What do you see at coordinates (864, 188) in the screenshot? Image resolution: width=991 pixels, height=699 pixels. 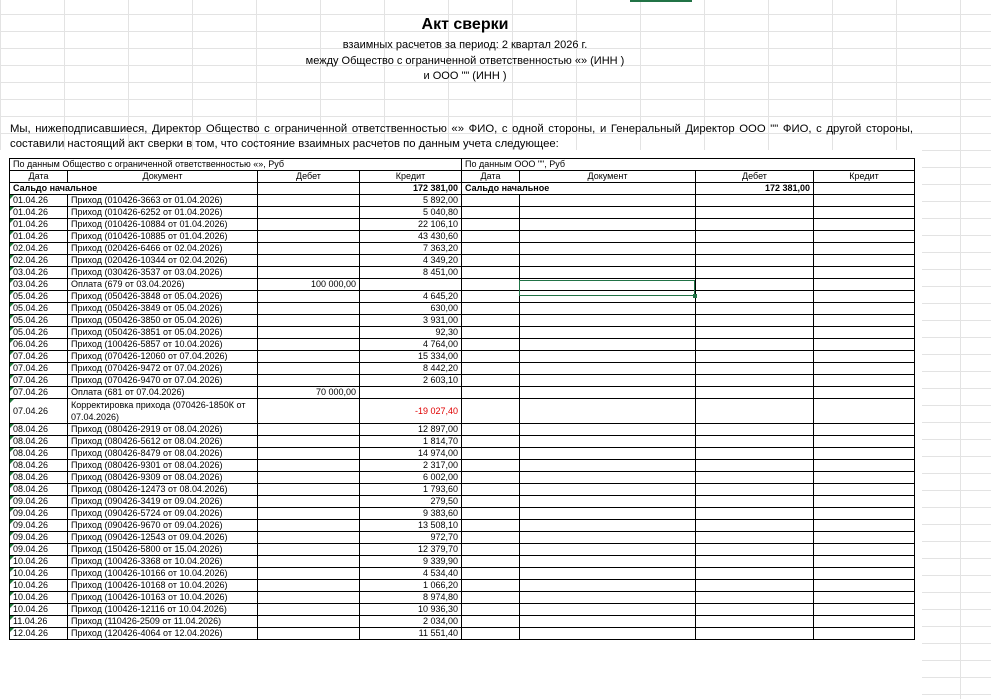 I see `opening-credit-right` at bounding box center [864, 188].